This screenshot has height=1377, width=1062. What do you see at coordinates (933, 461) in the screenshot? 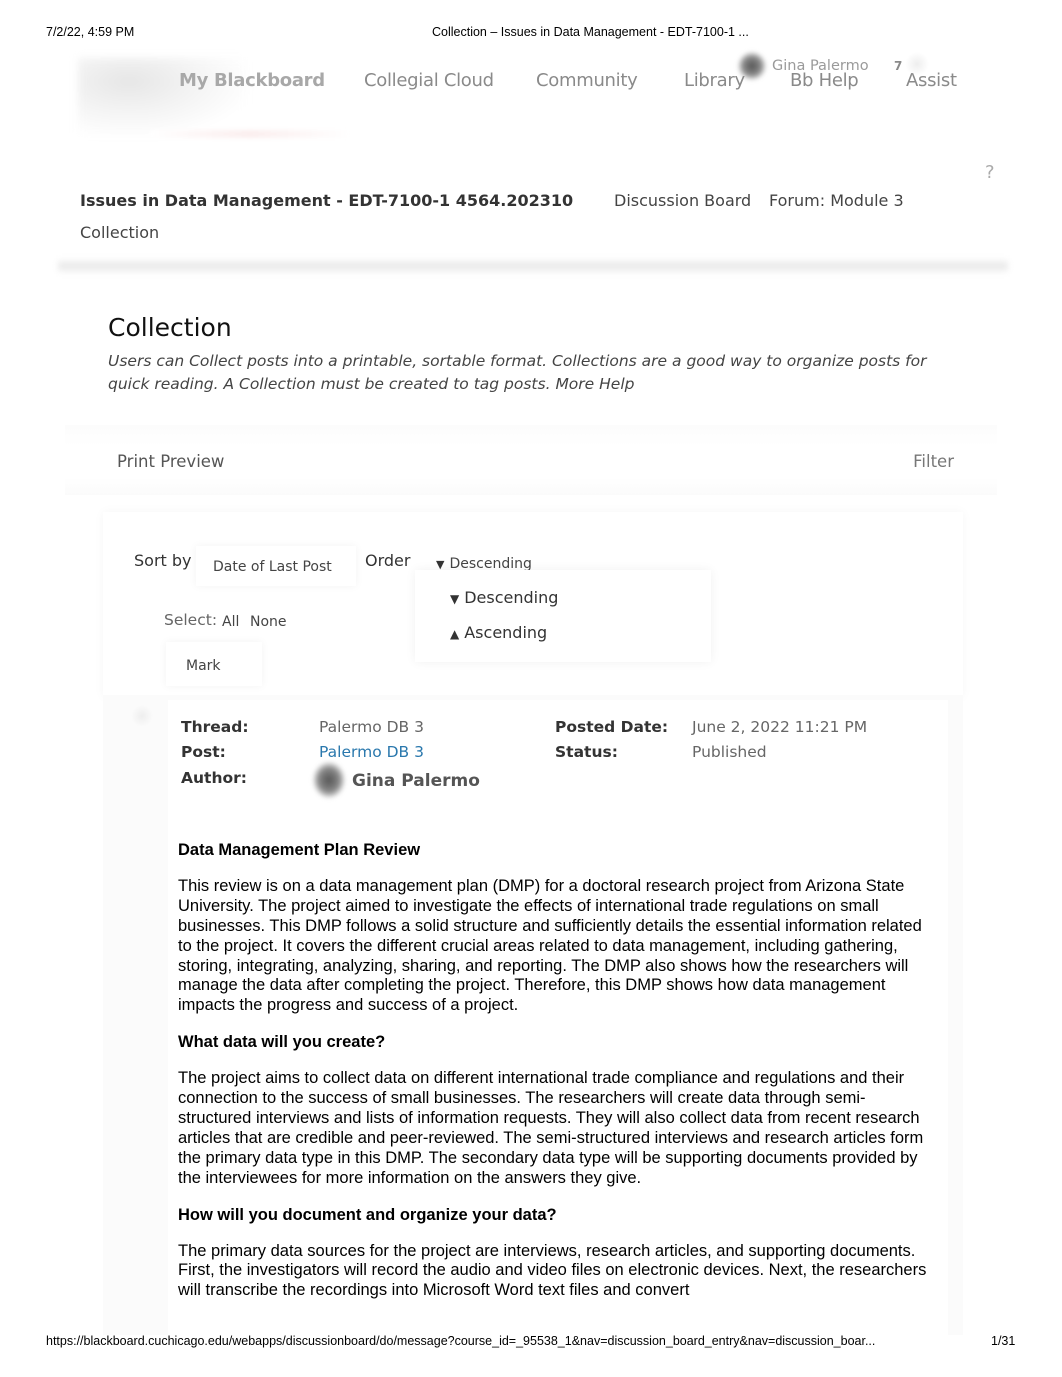
I see `filter-button: Filter` at bounding box center [933, 461].